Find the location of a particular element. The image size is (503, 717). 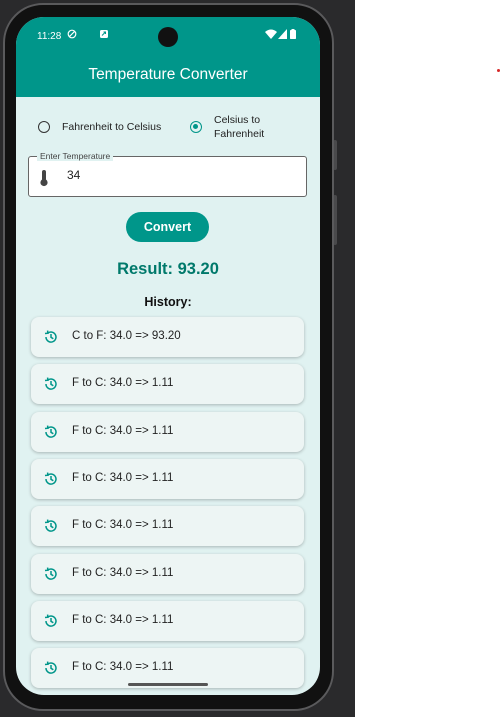

history-item: C to F: 34.0 => 93.20 is located at coordinates (167, 337).